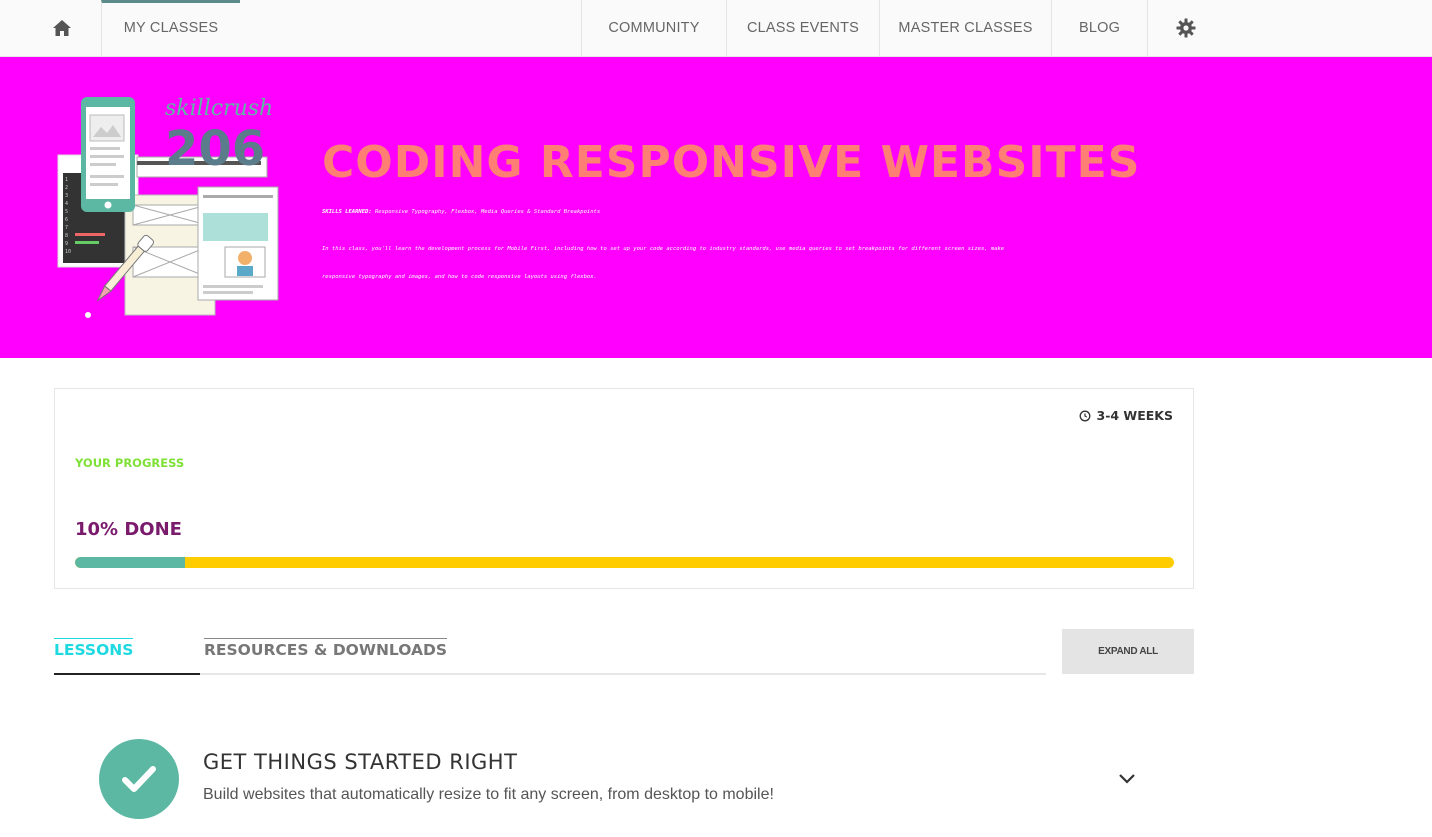  What do you see at coordinates (550, 674) in the screenshot?
I see `tabs-underline` at bounding box center [550, 674].